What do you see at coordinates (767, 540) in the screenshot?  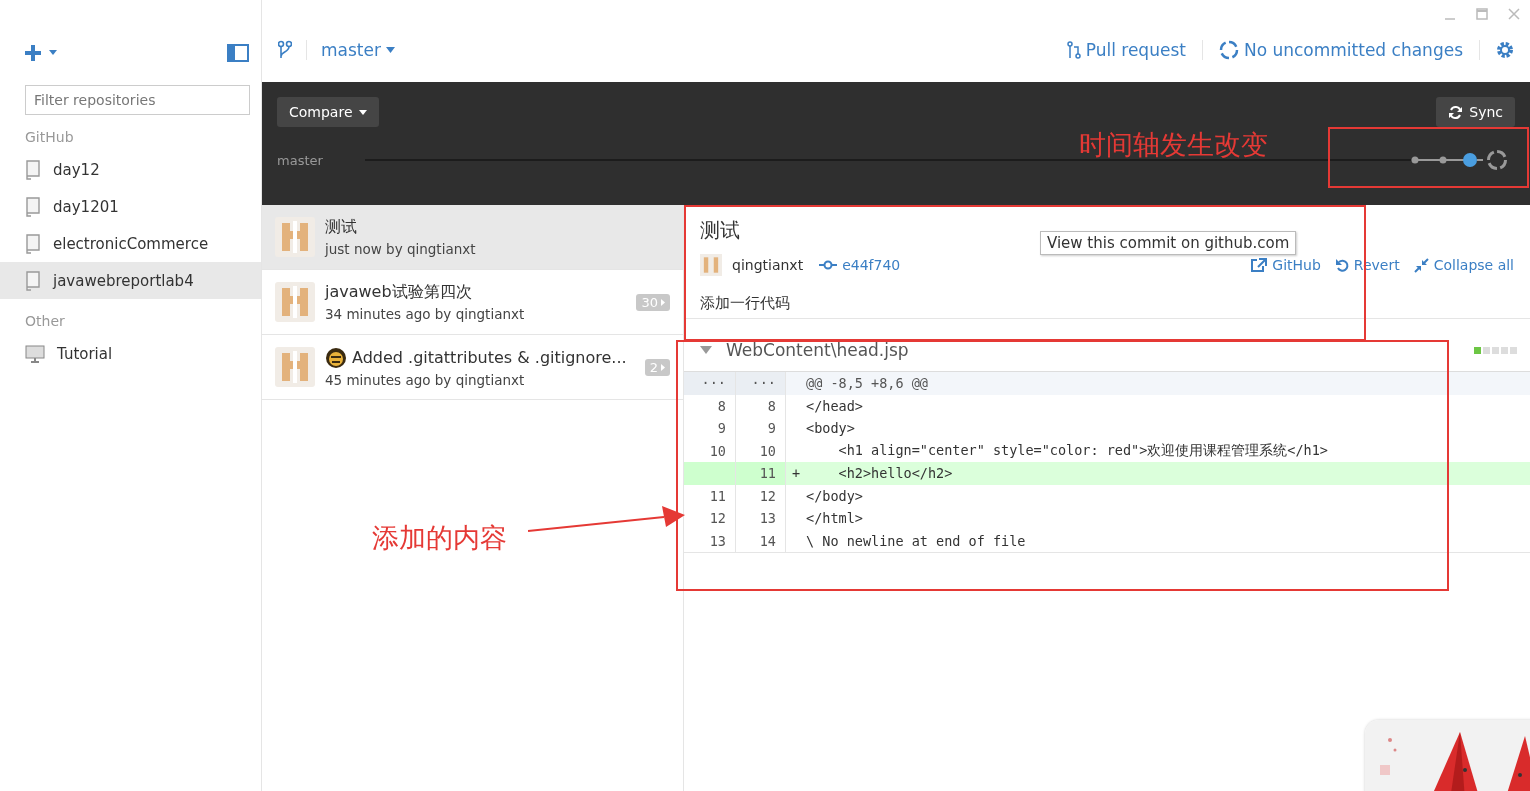 I see `line-number: 14` at bounding box center [767, 540].